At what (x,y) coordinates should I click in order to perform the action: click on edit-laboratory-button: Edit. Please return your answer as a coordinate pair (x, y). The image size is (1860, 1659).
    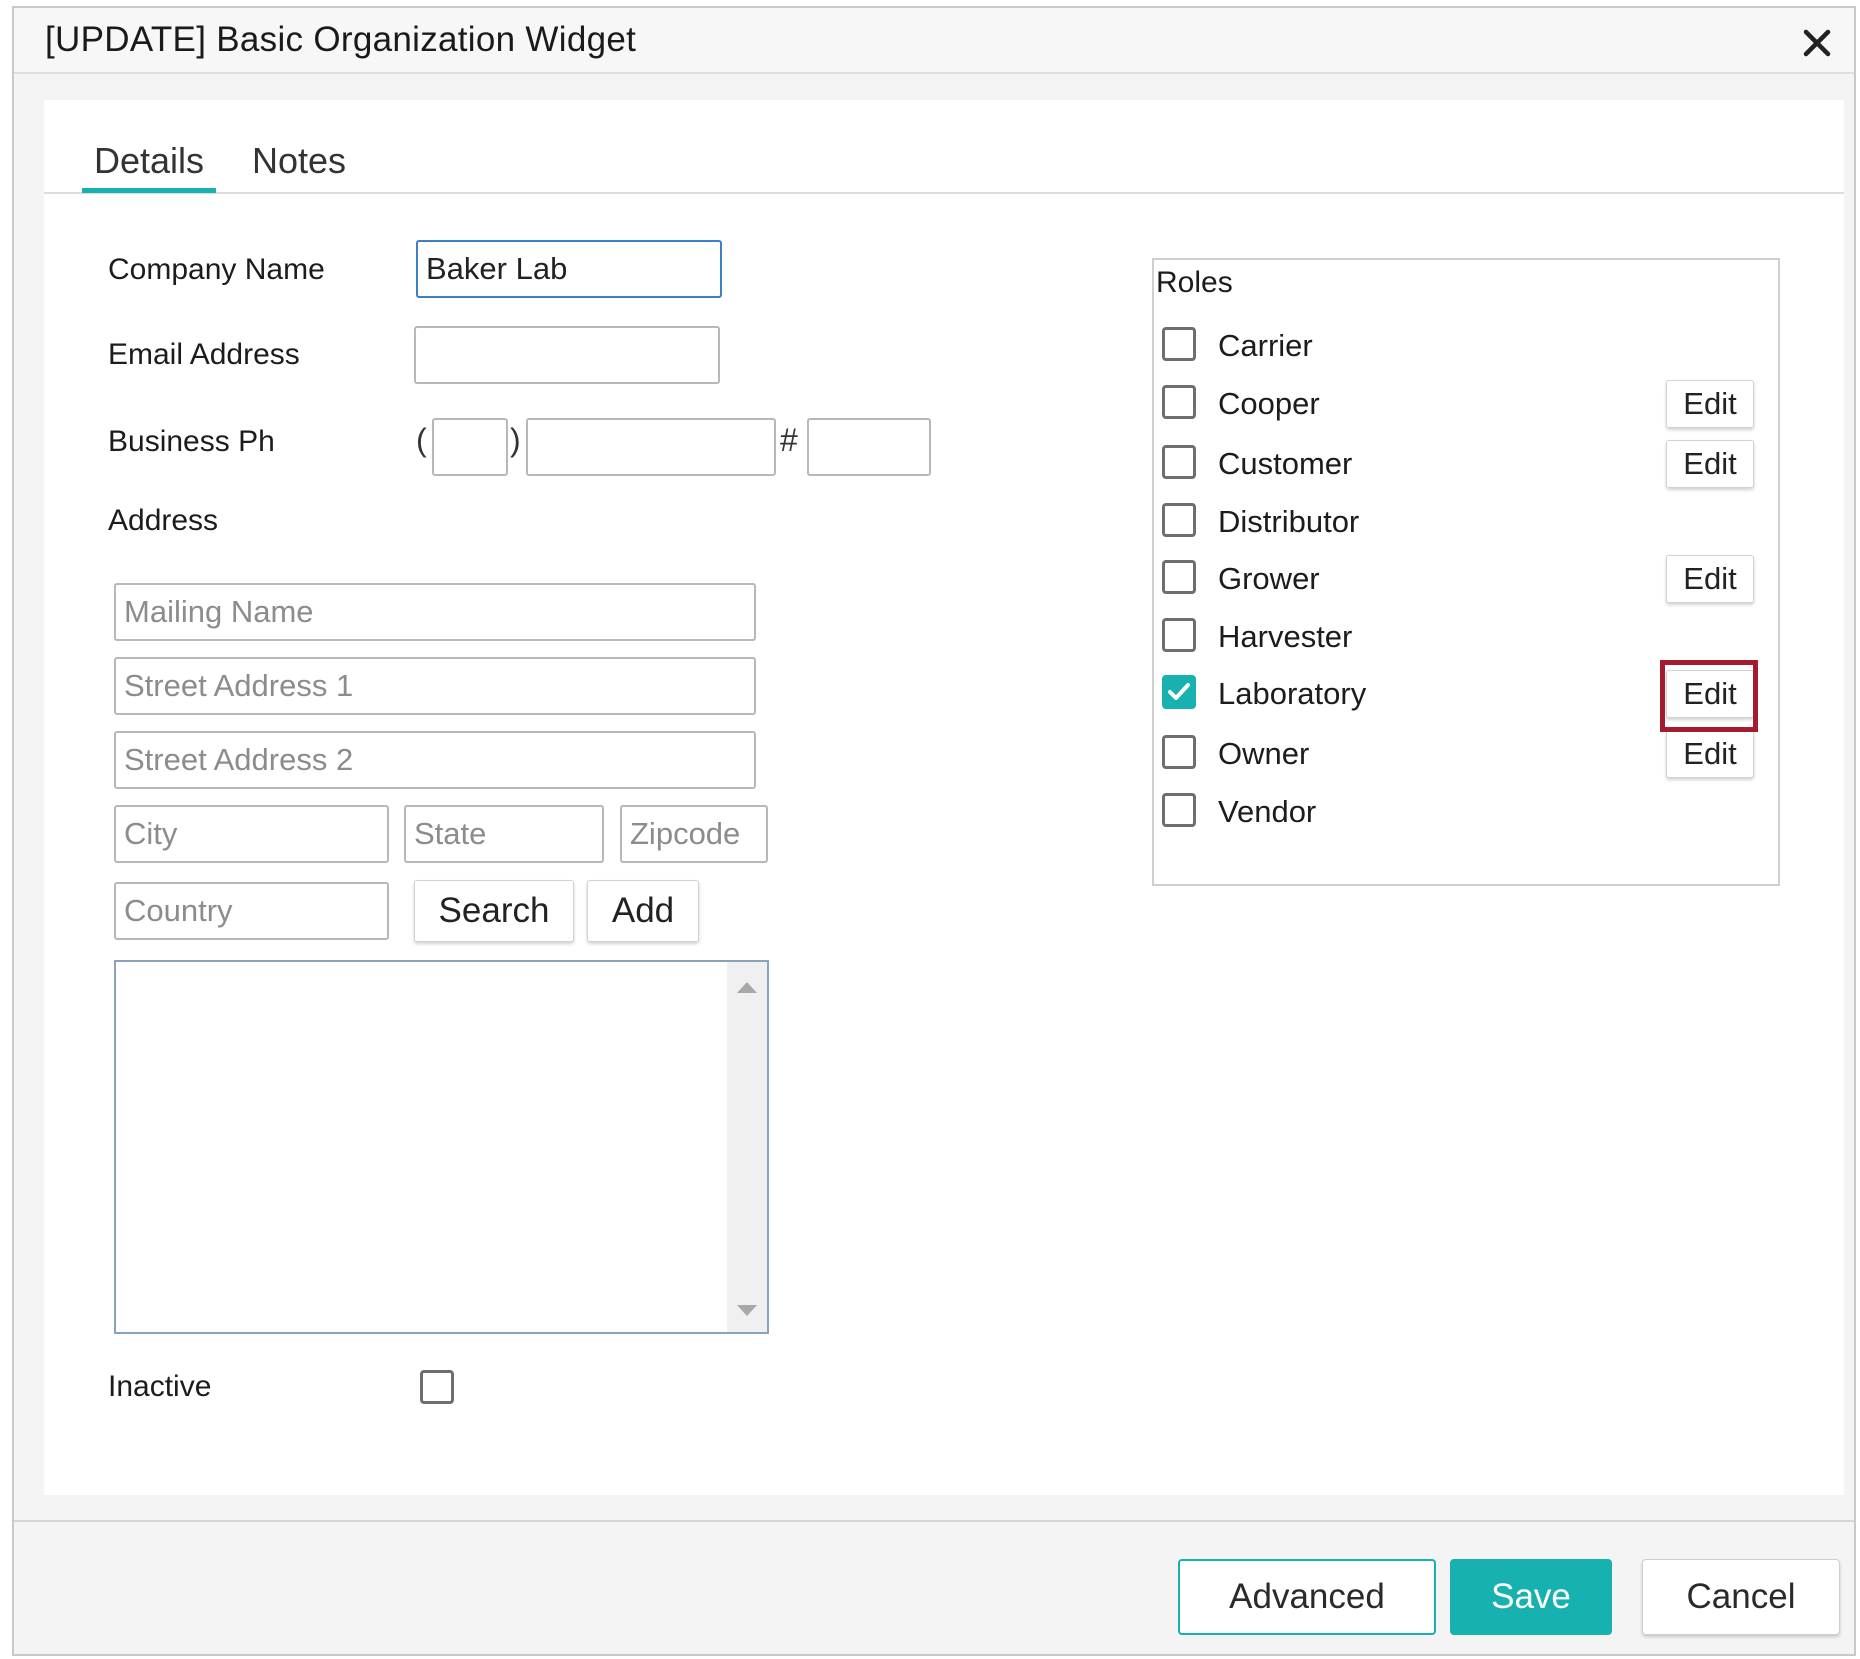
    Looking at the image, I should click on (1710, 694).